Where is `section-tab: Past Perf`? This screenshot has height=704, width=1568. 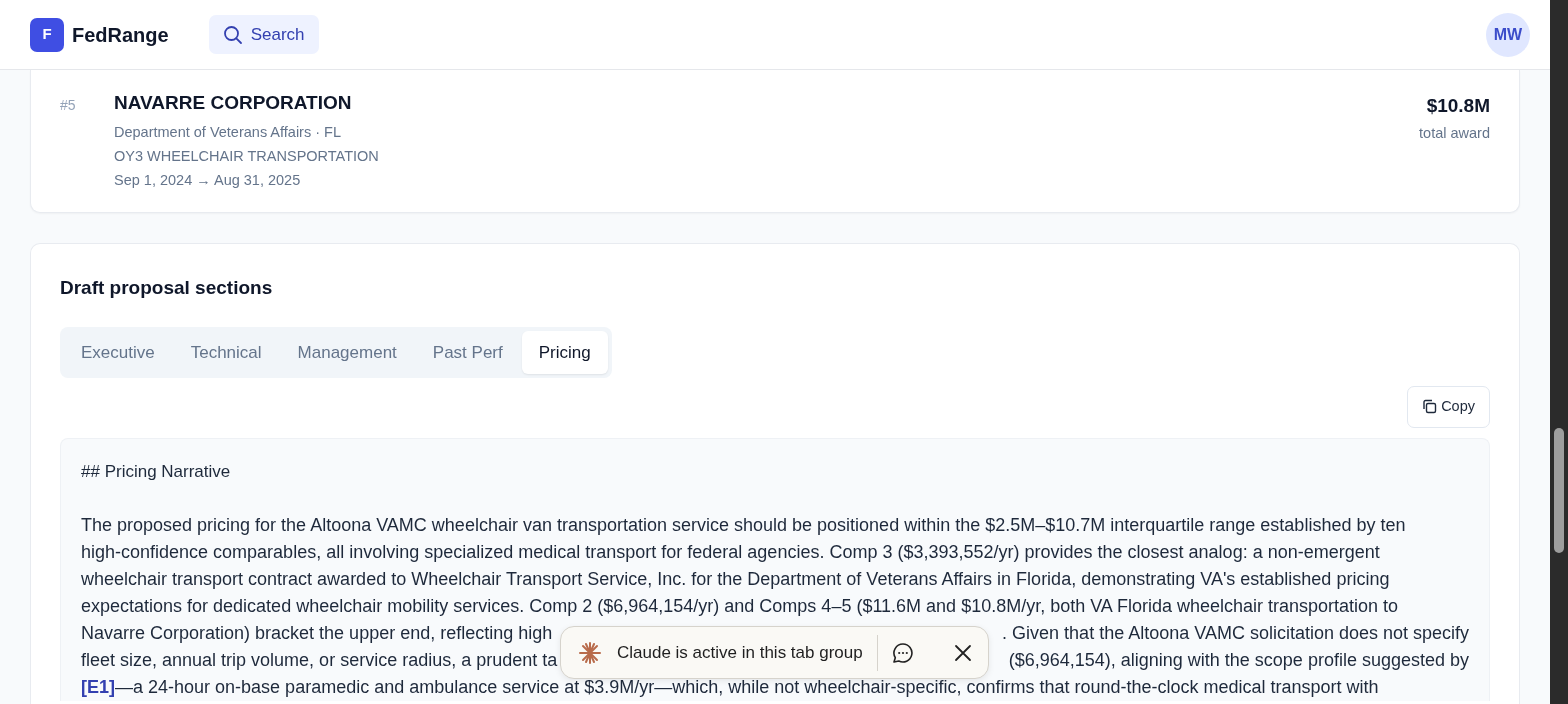 section-tab: Past Perf is located at coordinates (467, 352).